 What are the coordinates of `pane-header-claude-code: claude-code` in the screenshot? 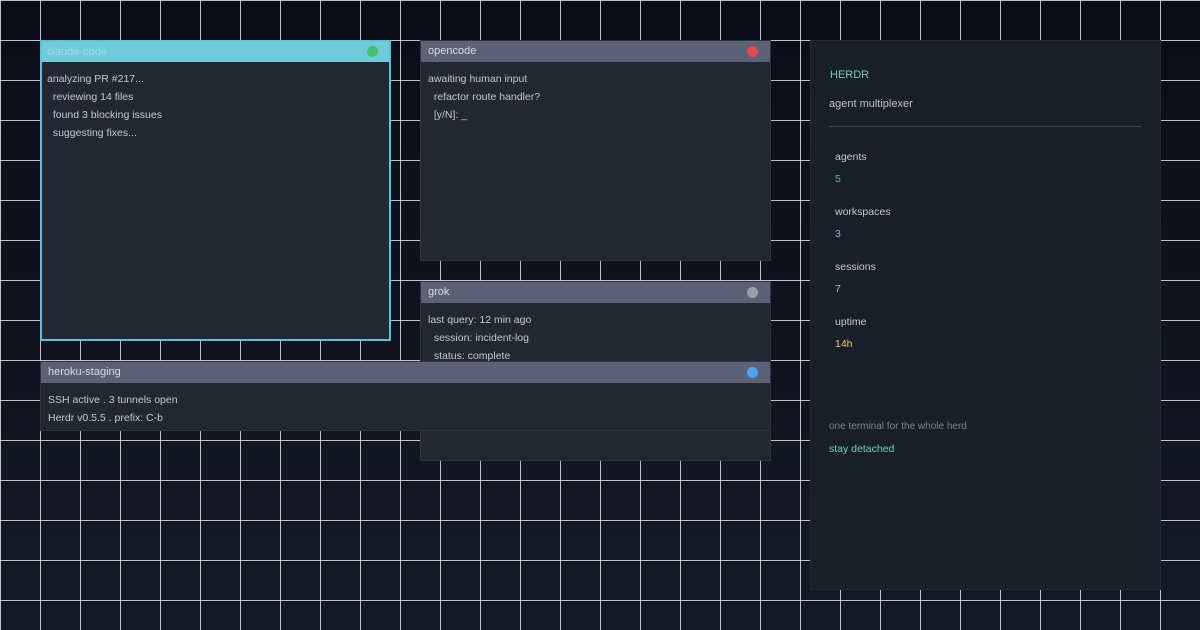 It's located at (215, 52).